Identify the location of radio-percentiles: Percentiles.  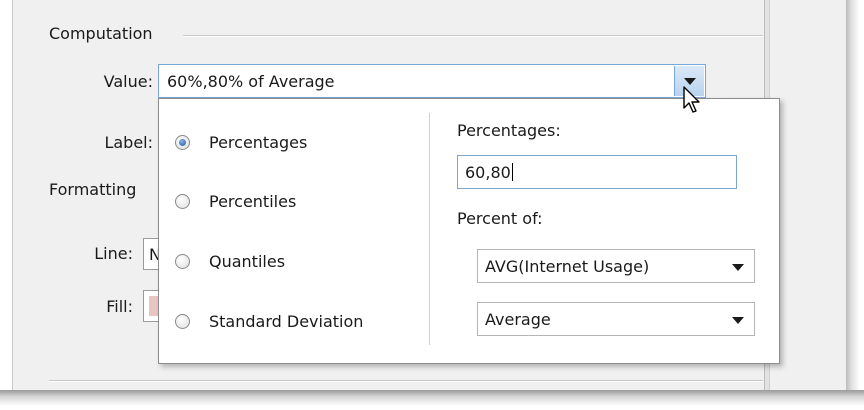
(235, 201).